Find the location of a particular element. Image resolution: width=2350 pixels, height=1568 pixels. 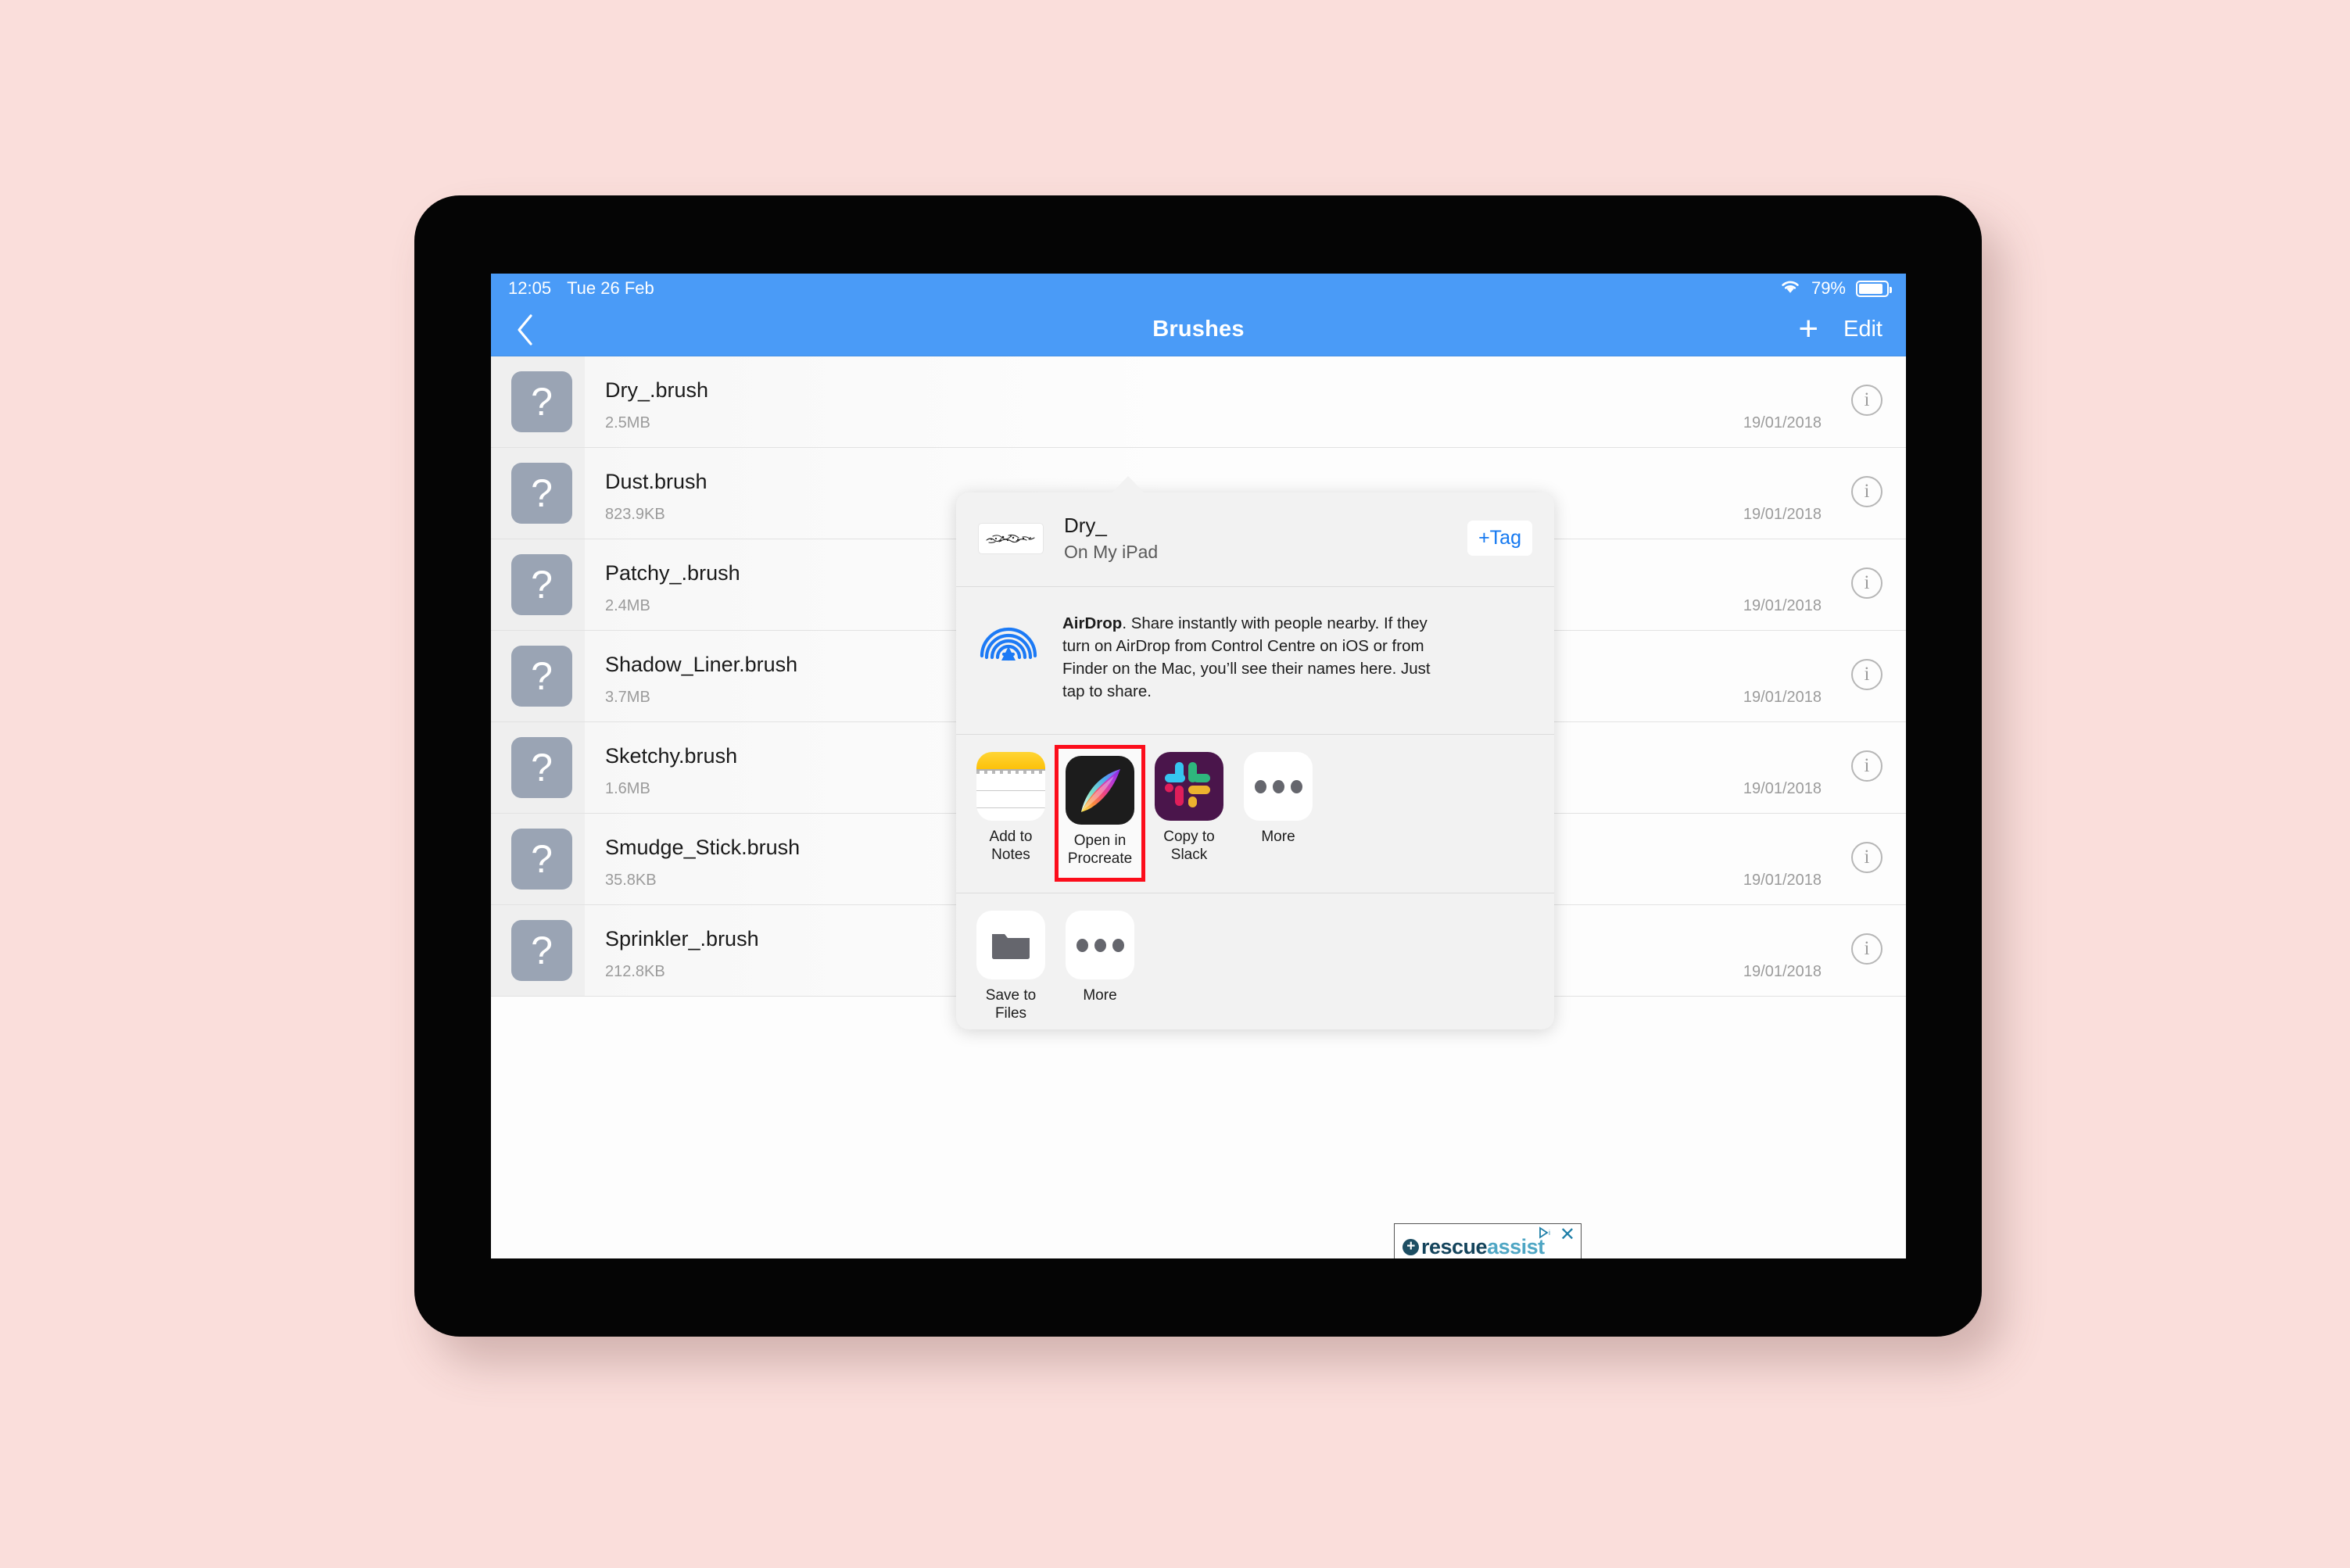

airdrop-icon is located at coordinates (1009, 644).